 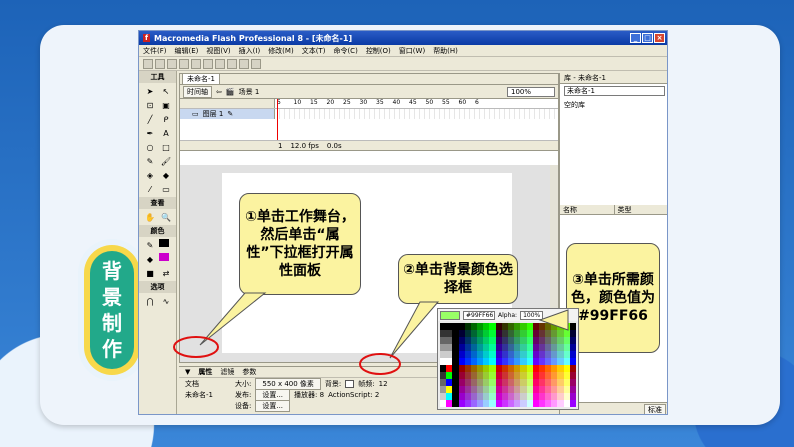 I want to click on frame-number: 35, so click(x=380, y=102).